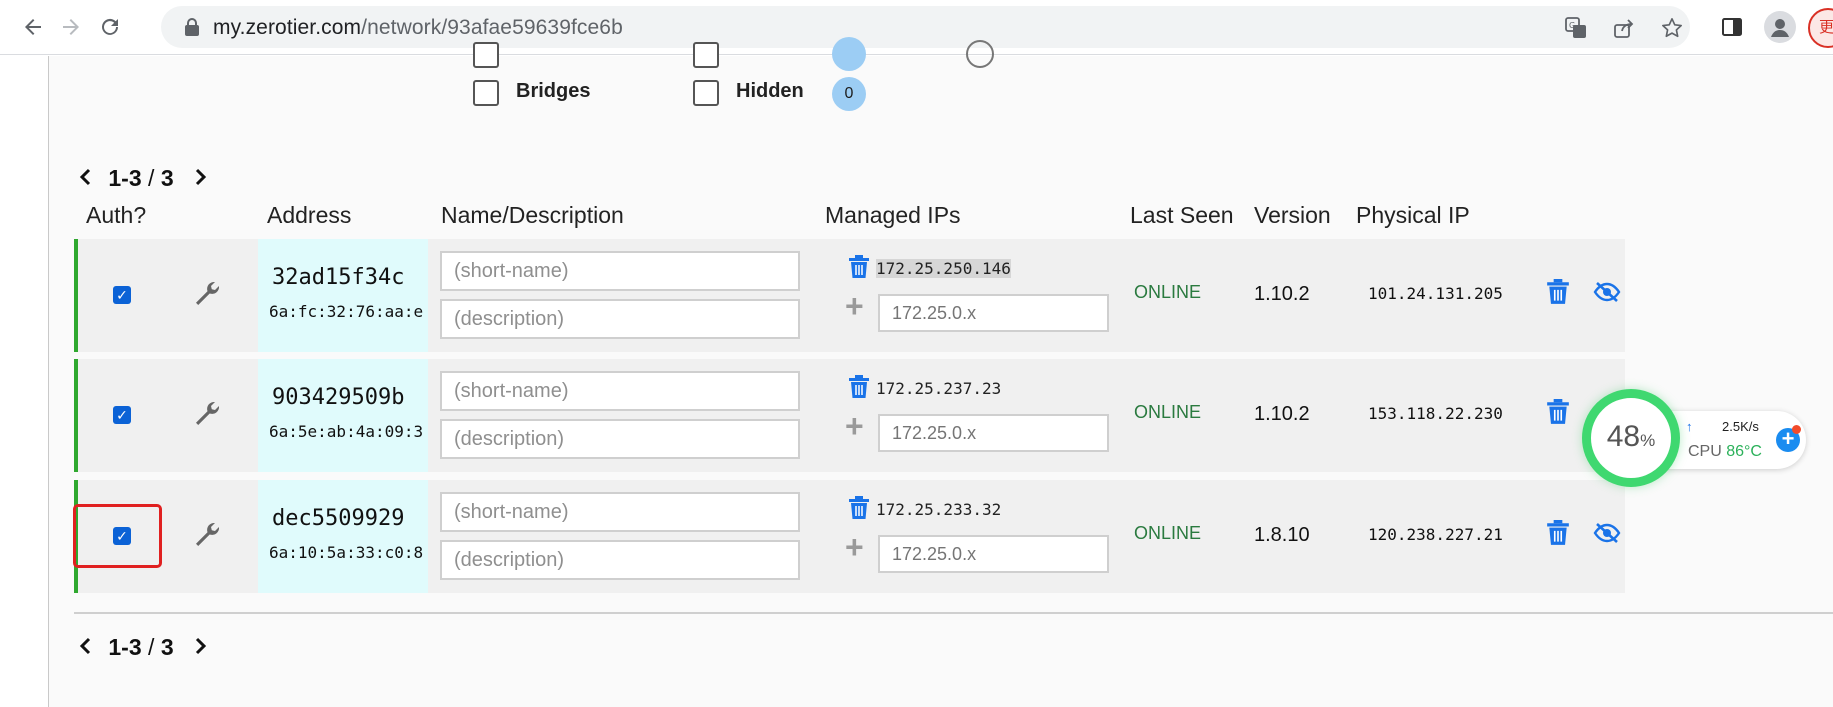 This screenshot has height=707, width=1833. I want to click on reload-icon, so click(110, 26).